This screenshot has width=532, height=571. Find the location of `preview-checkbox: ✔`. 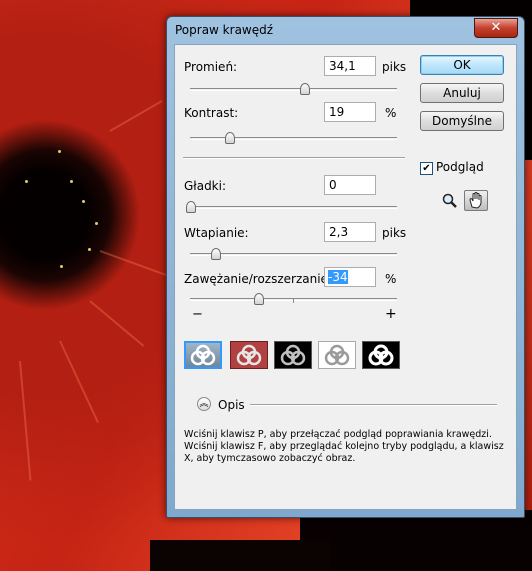

preview-checkbox: ✔ is located at coordinates (426, 168).